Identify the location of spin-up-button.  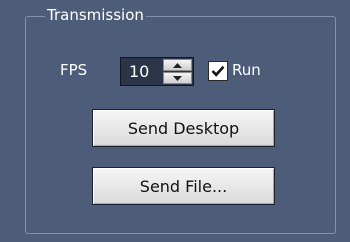
(177, 65).